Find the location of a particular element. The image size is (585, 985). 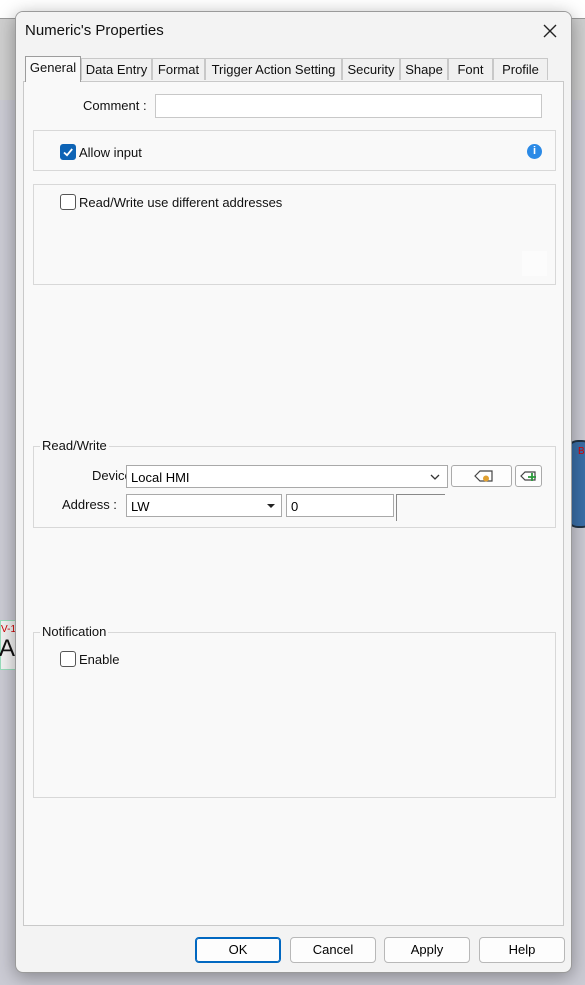

tab-trigger-action-setting: Trigger Action Setting is located at coordinates (273, 69).